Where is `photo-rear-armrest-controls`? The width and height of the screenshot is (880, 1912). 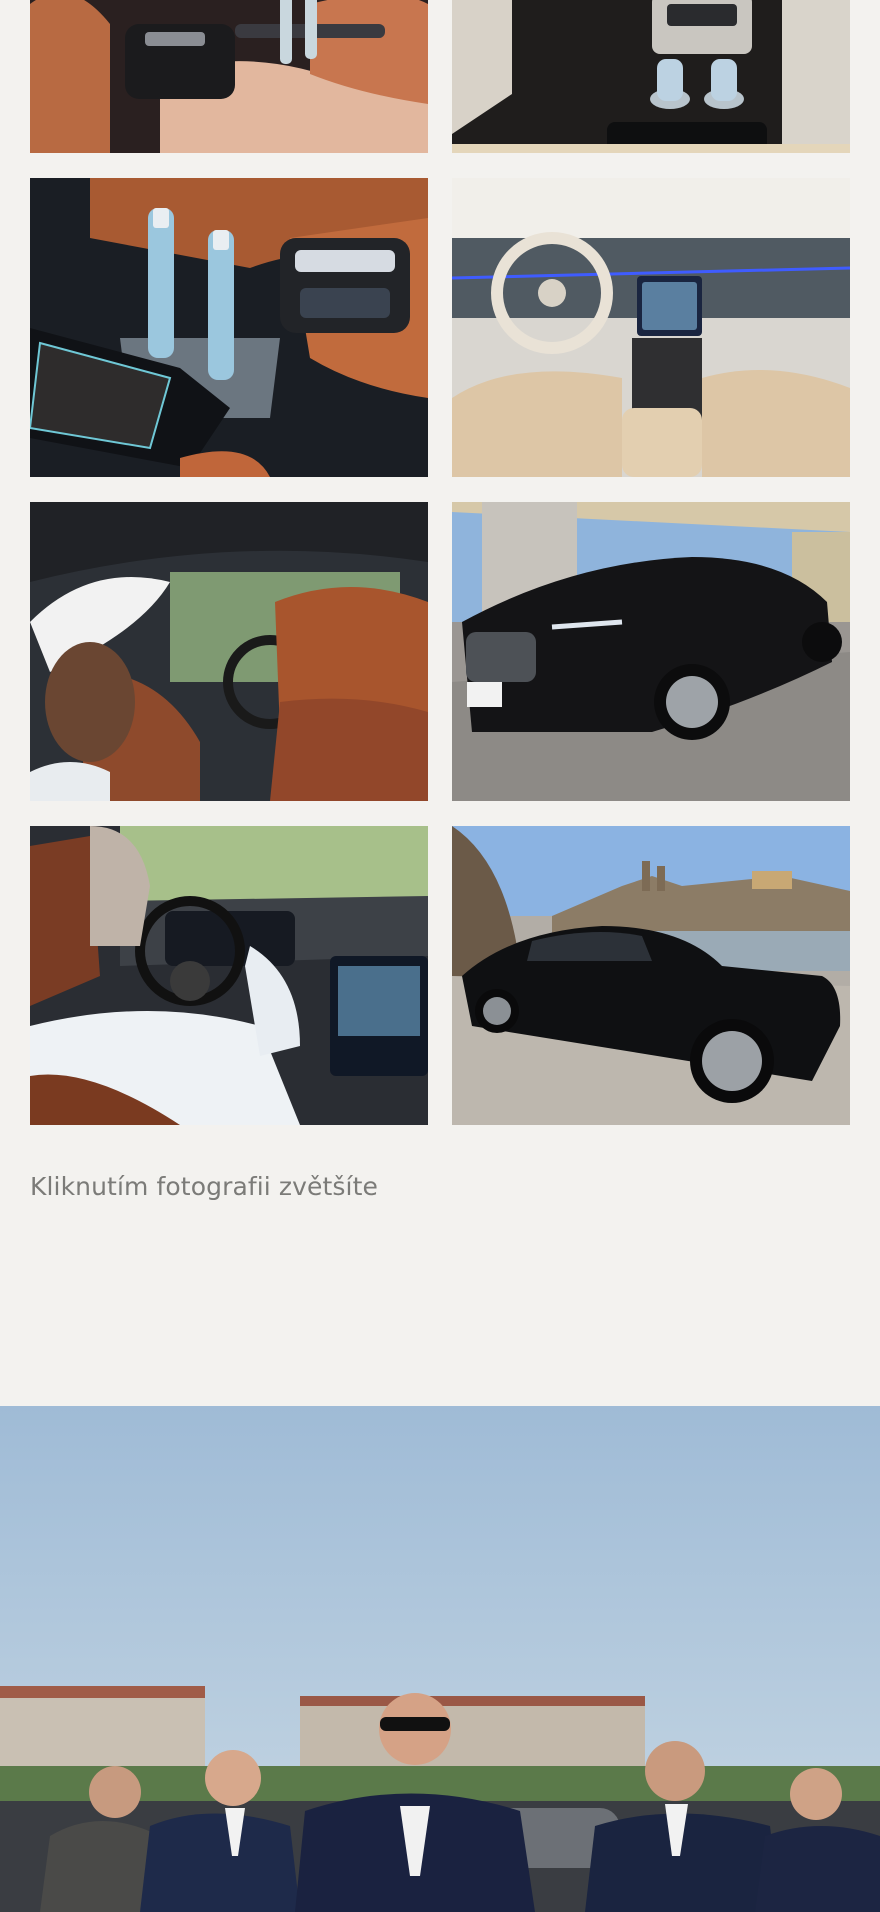
photo-rear-armrest-controls is located at coordinates (229, 76).